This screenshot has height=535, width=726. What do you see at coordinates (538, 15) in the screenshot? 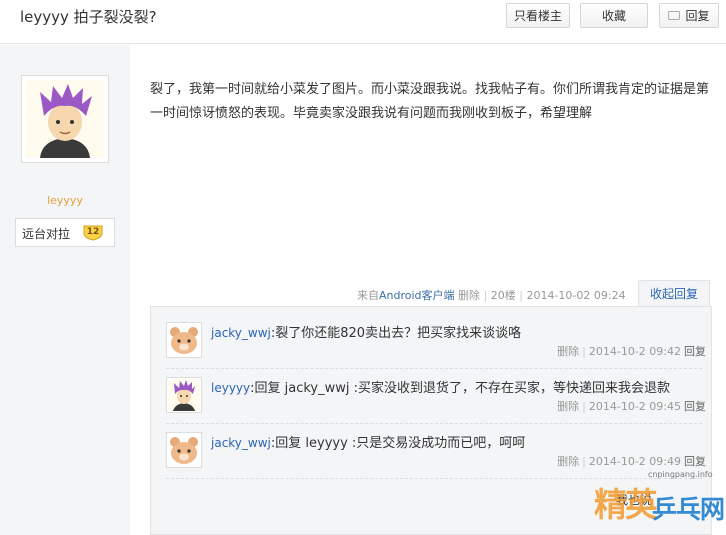
I see `only-op-button: 只看楼主` at bounding box center [538, 15].